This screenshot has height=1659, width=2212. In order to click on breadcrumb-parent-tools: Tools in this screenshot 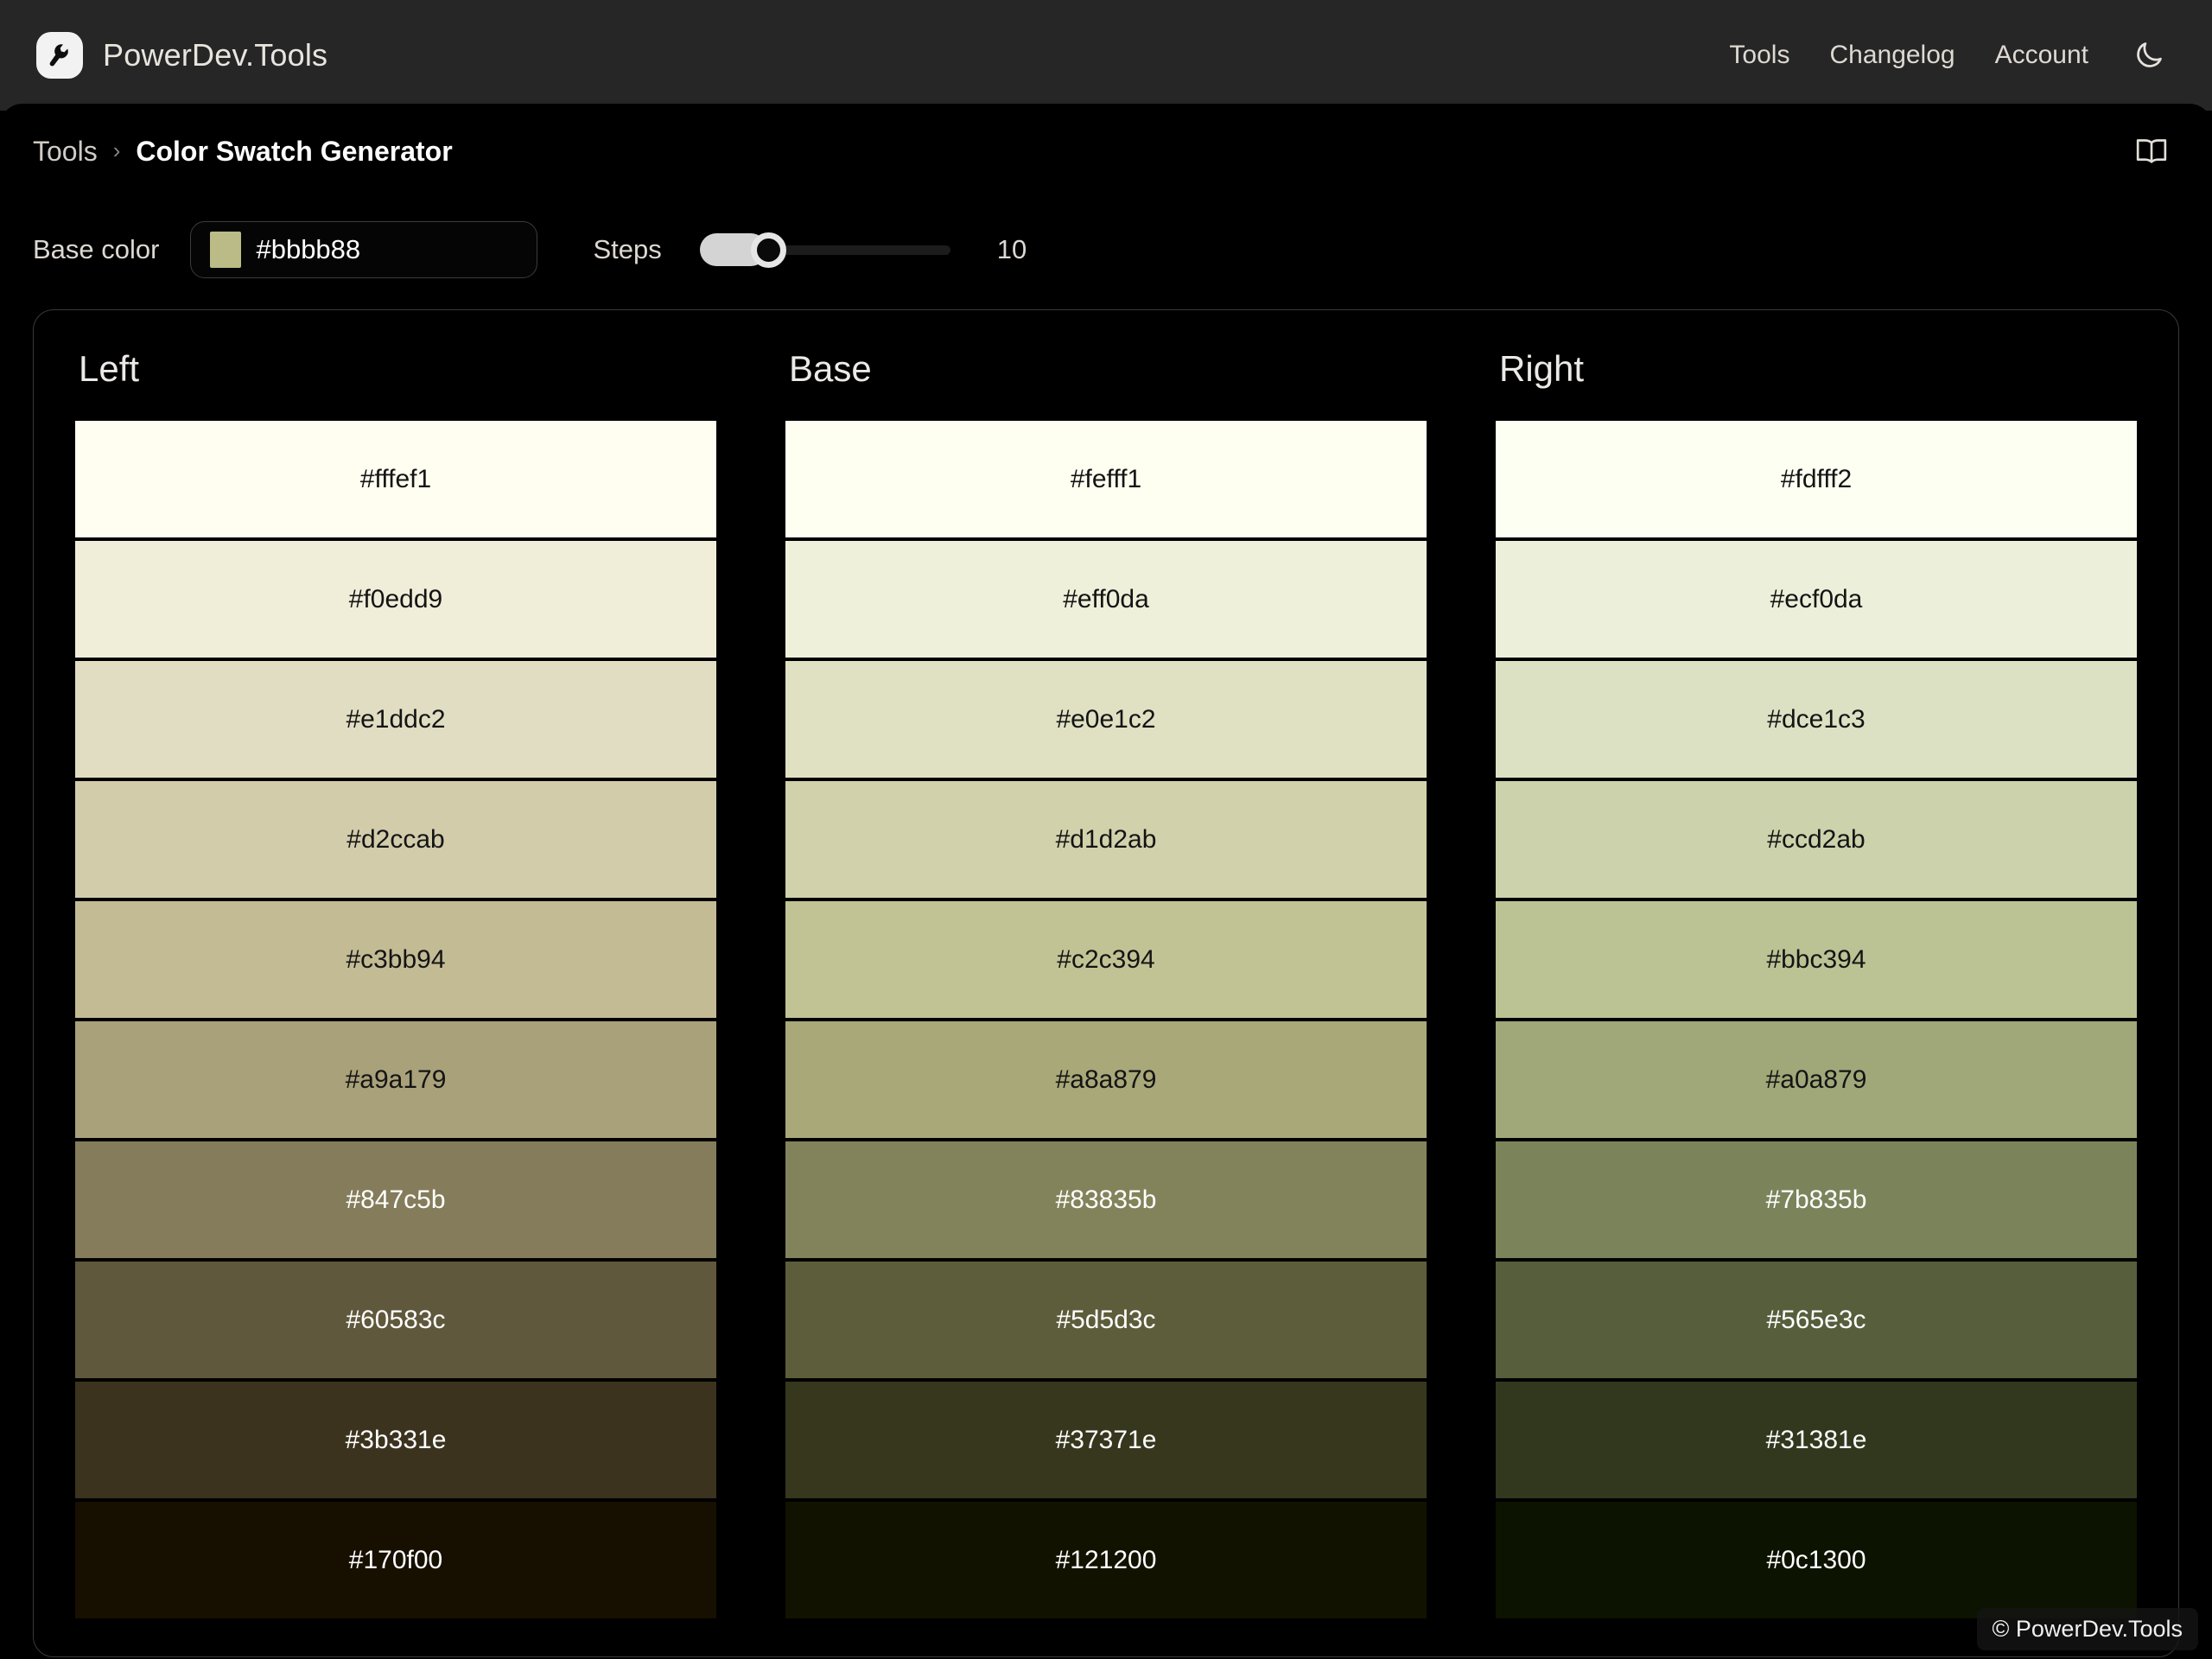, I will do `click(65, 152)`.